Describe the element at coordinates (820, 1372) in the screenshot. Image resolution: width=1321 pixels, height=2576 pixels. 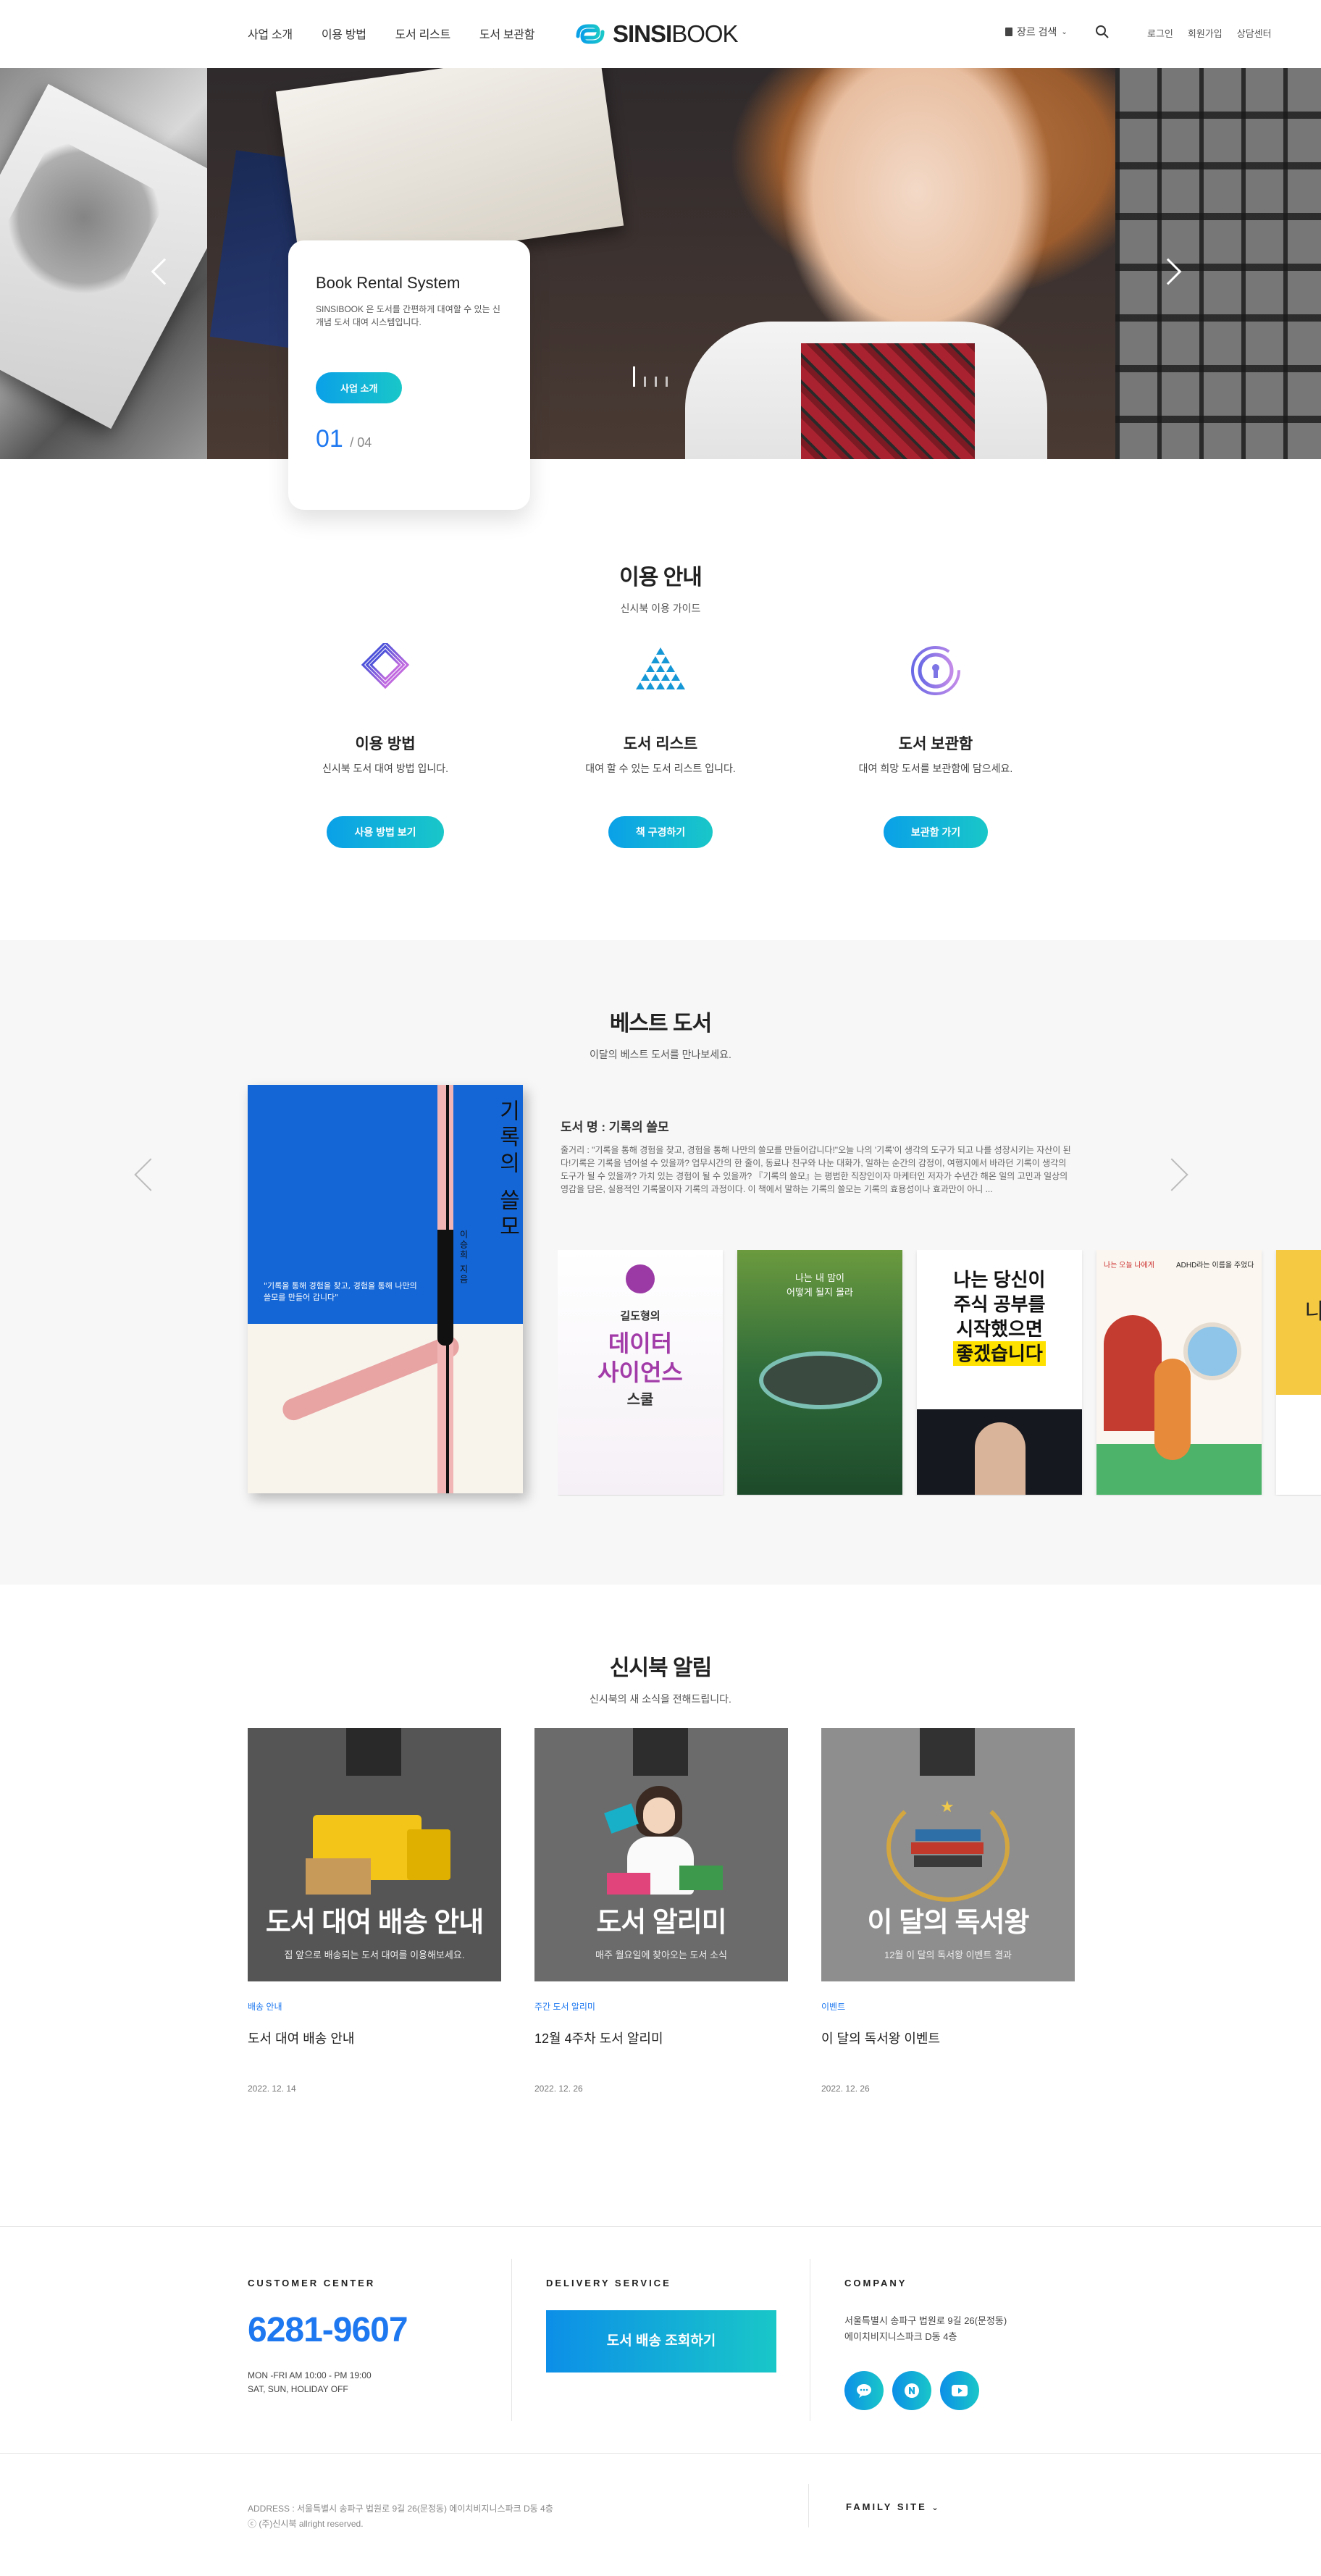
I see `book-thumbnail: 나는 내 맘이 어떻게 될지 몰라` at that location.